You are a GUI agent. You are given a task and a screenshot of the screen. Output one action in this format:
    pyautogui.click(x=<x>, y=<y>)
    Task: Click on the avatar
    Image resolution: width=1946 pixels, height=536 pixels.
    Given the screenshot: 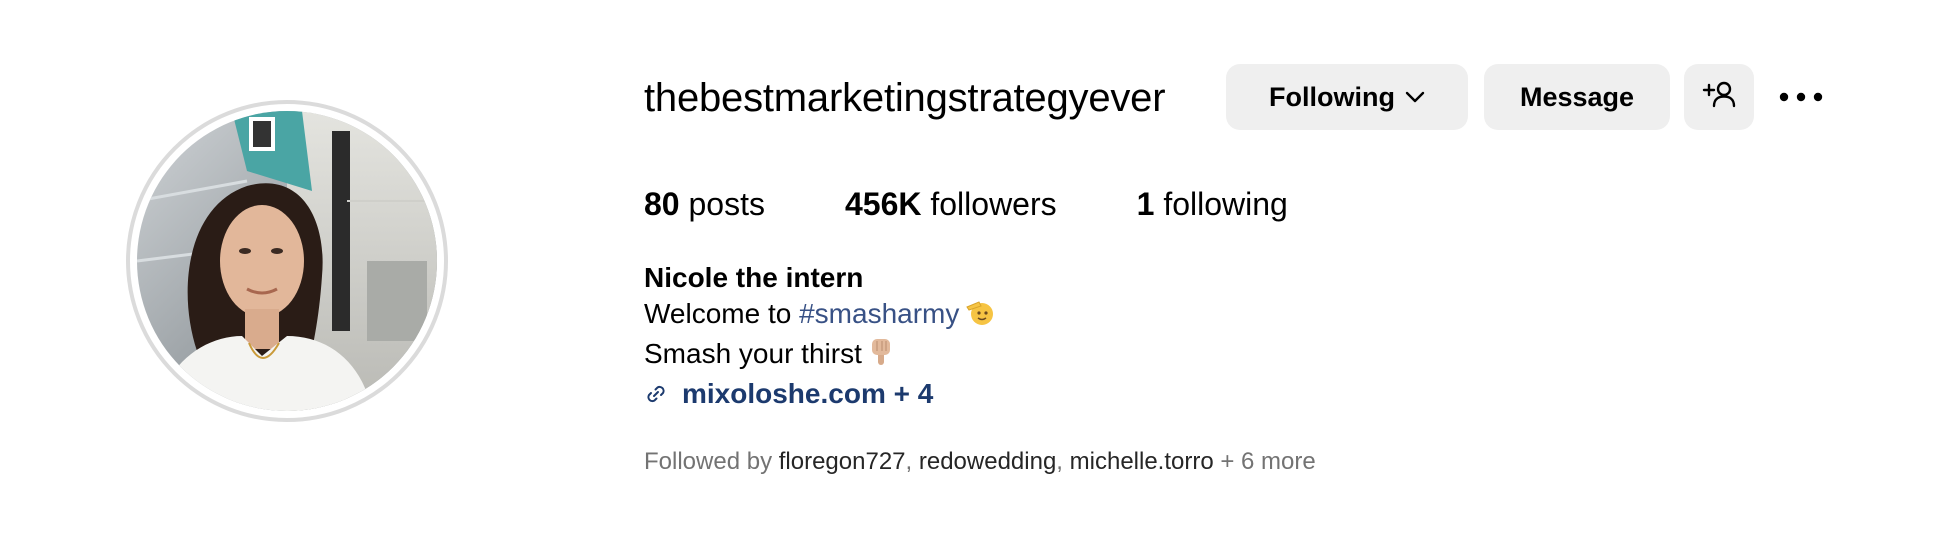 What is the action you would take?
    pyautogui.click(x=287, y=261)
    